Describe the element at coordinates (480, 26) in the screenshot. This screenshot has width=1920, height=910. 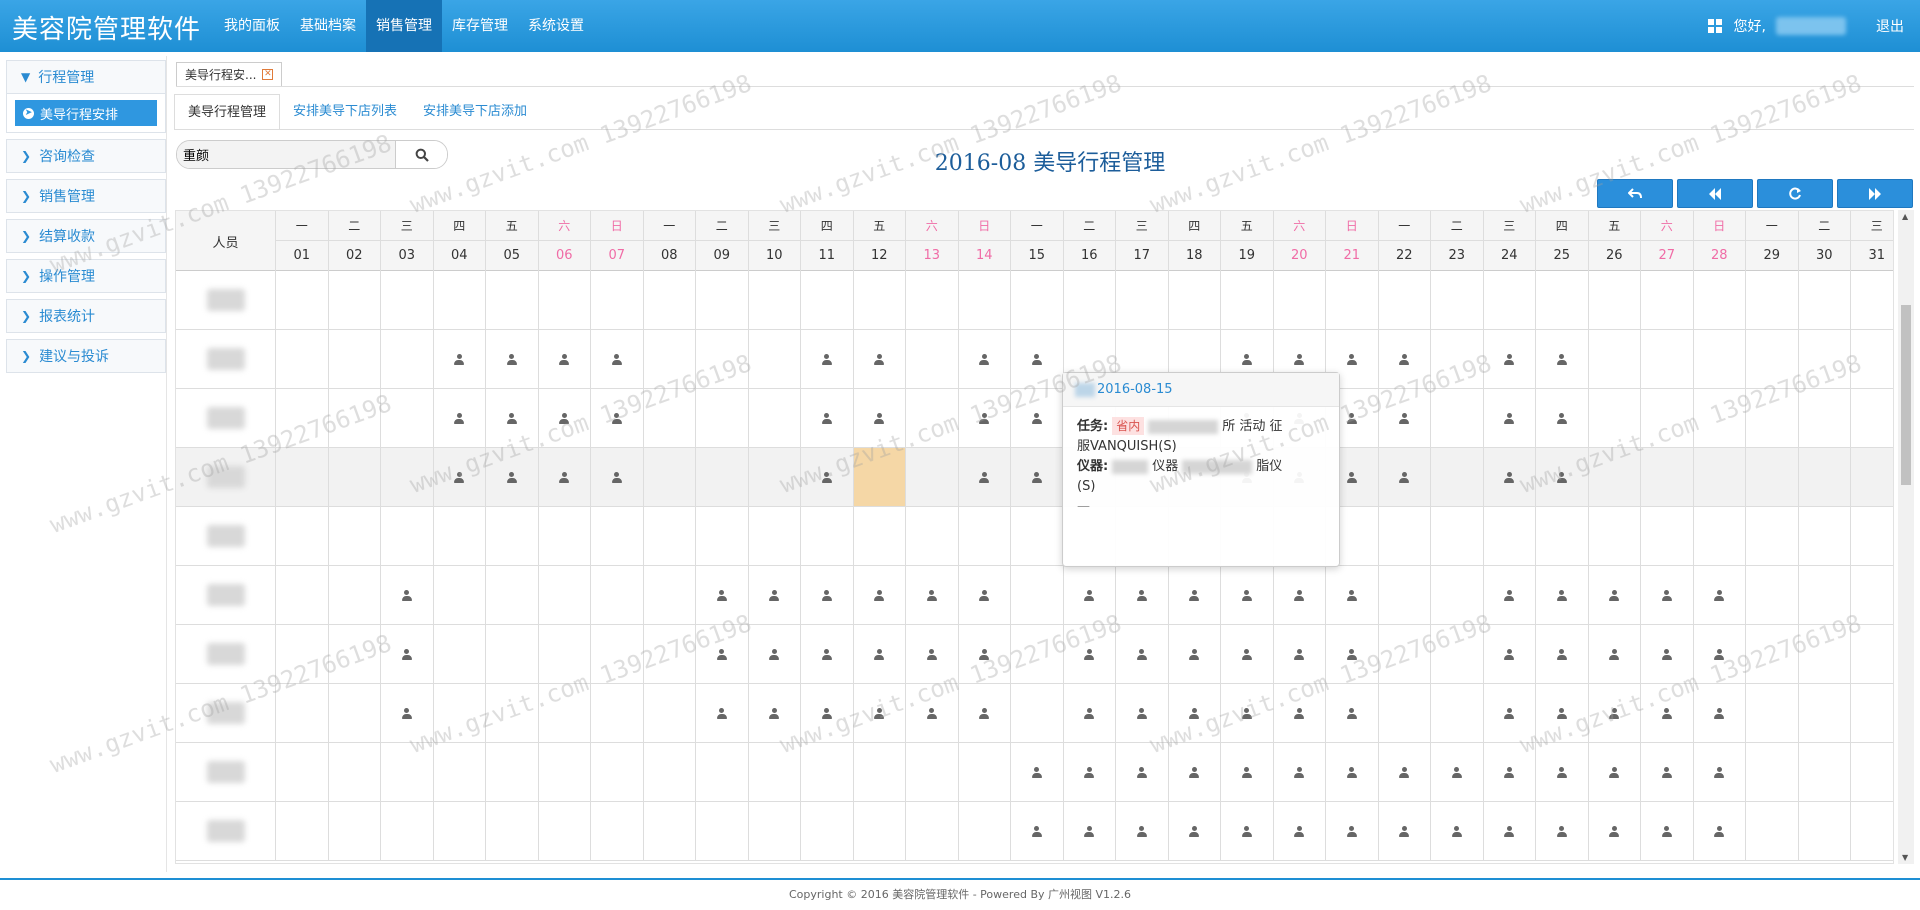
I see `topnav-inventory: 库存管理` at that location.